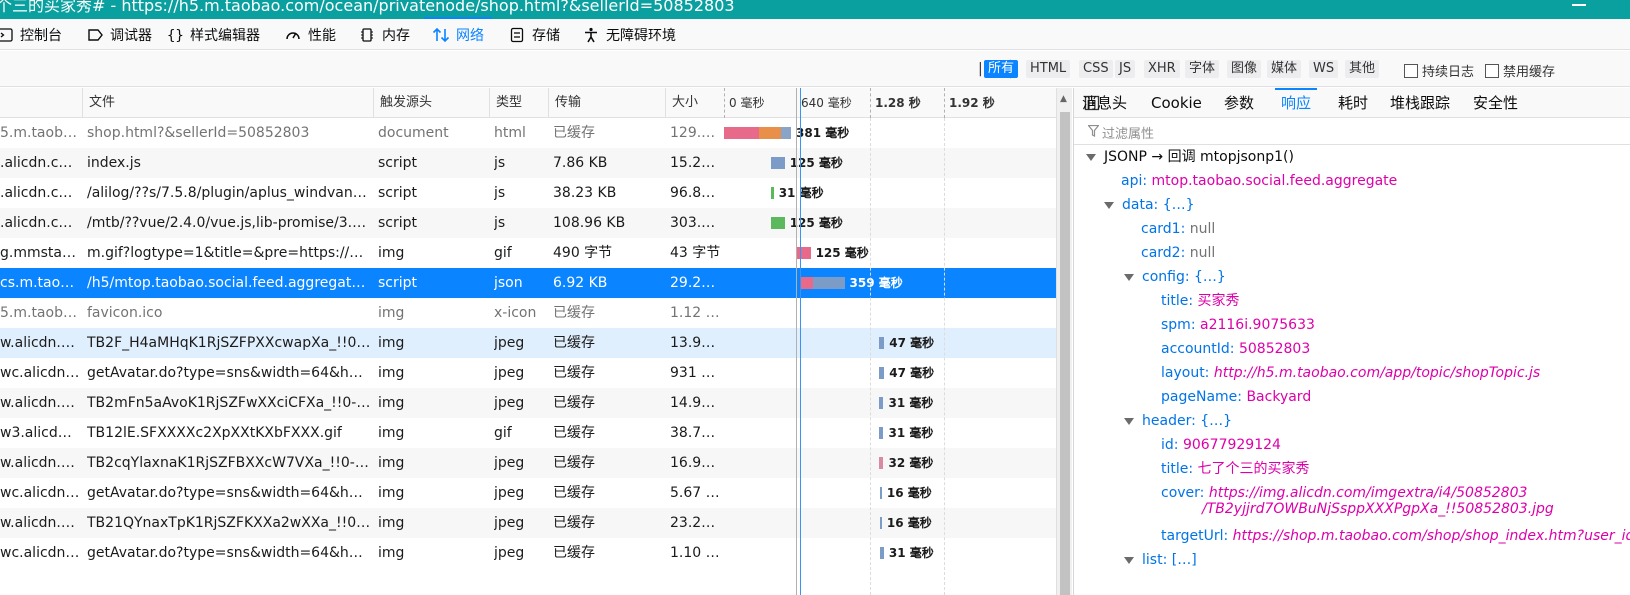 The image size is (1630, 595). Describe the element at coordinates (95, 35) in the screenshot. I see `debugger-icon` at that location.